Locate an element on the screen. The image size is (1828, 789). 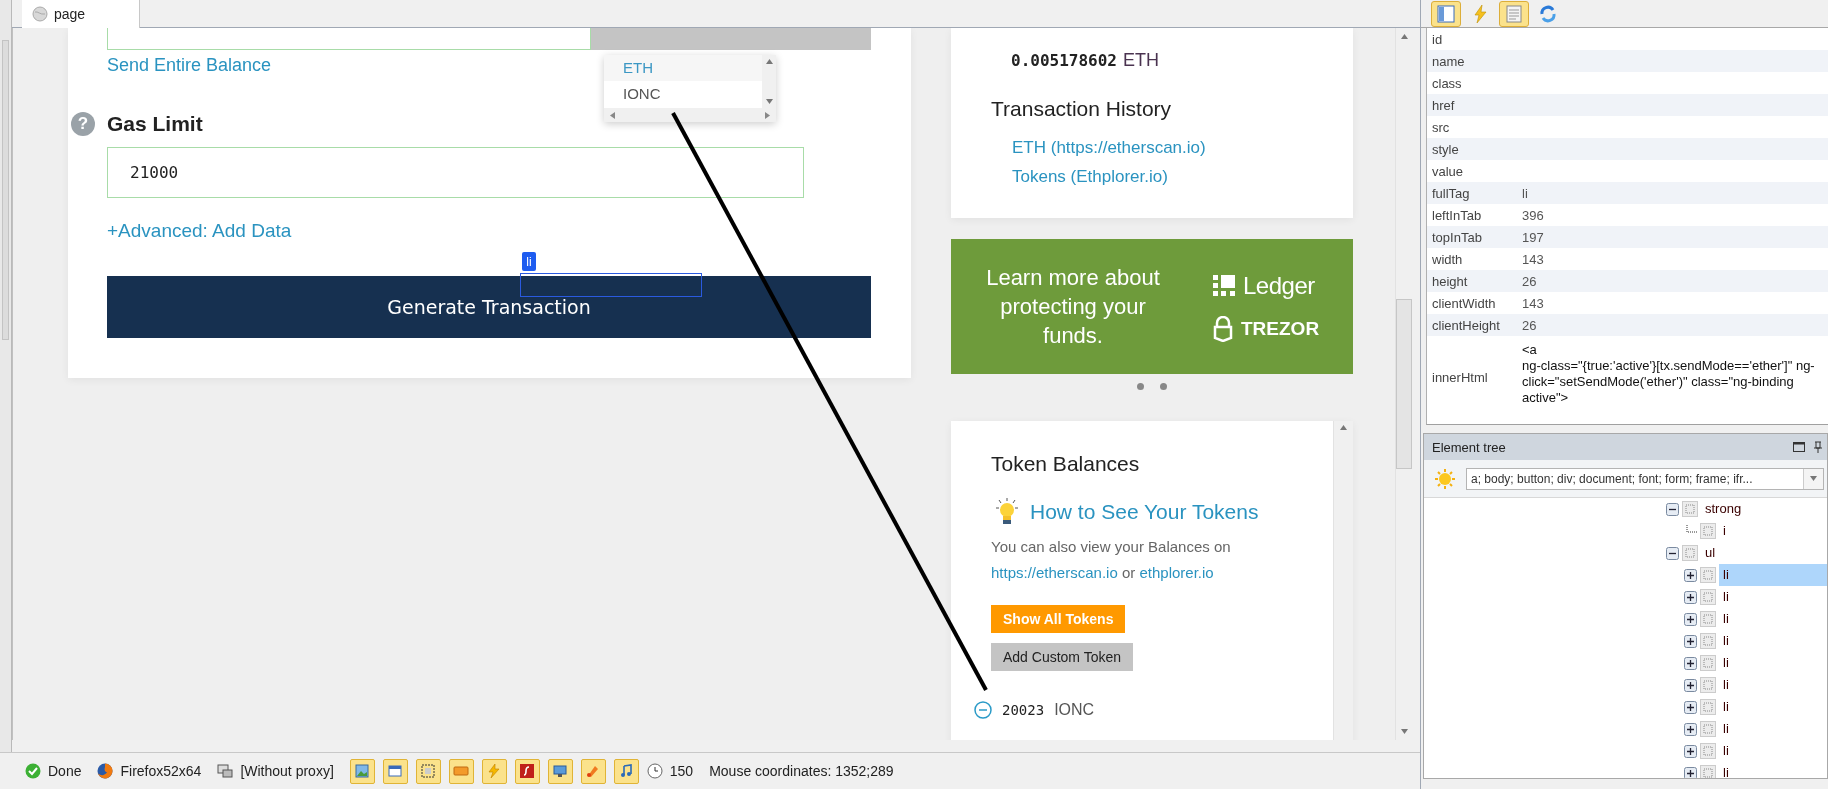
scrollbar is located at coordinates (1343, 580).